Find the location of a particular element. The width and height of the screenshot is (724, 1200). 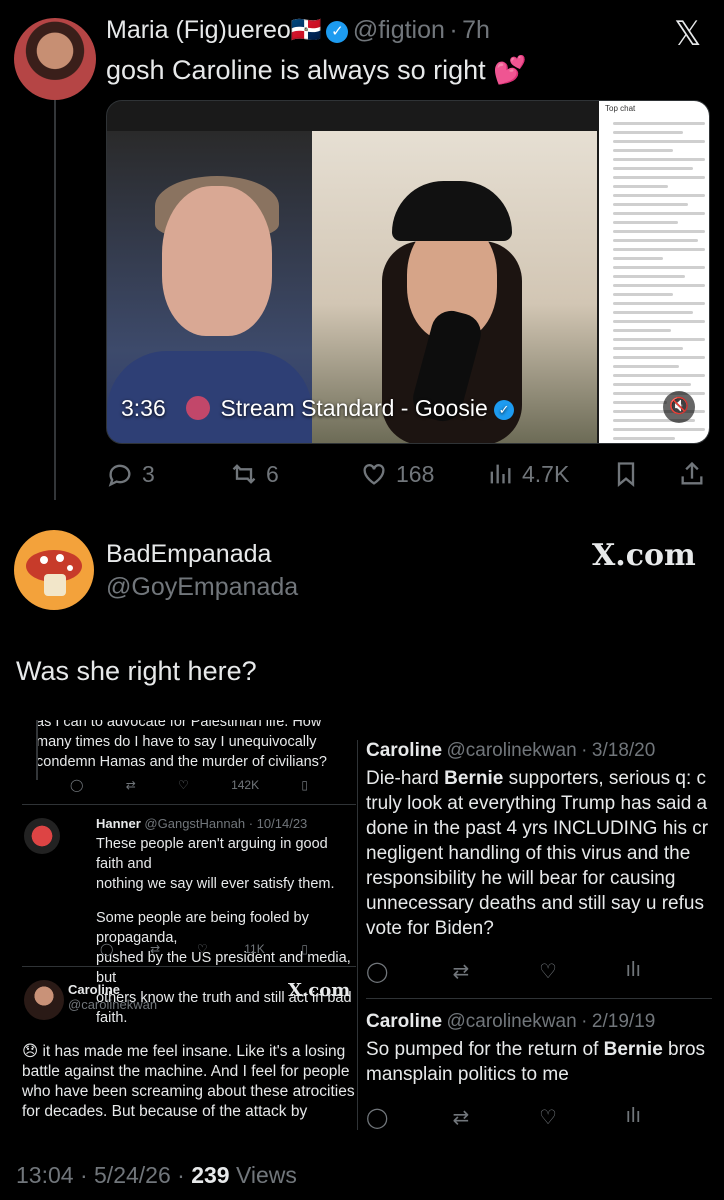

mushroom-avatar-icon is located at coordinates (54, 573).